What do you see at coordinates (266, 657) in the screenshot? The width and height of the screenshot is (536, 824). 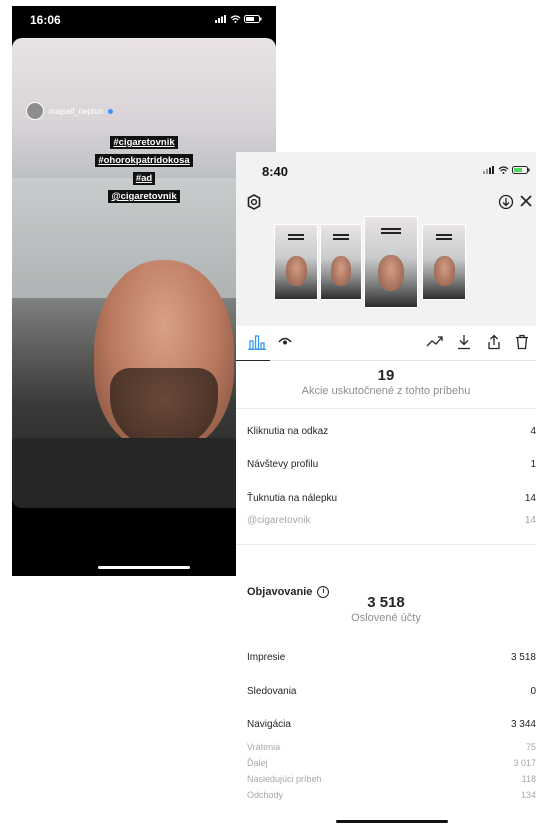 I see `metric-label: Impresie` at bounding box center [266, 657].